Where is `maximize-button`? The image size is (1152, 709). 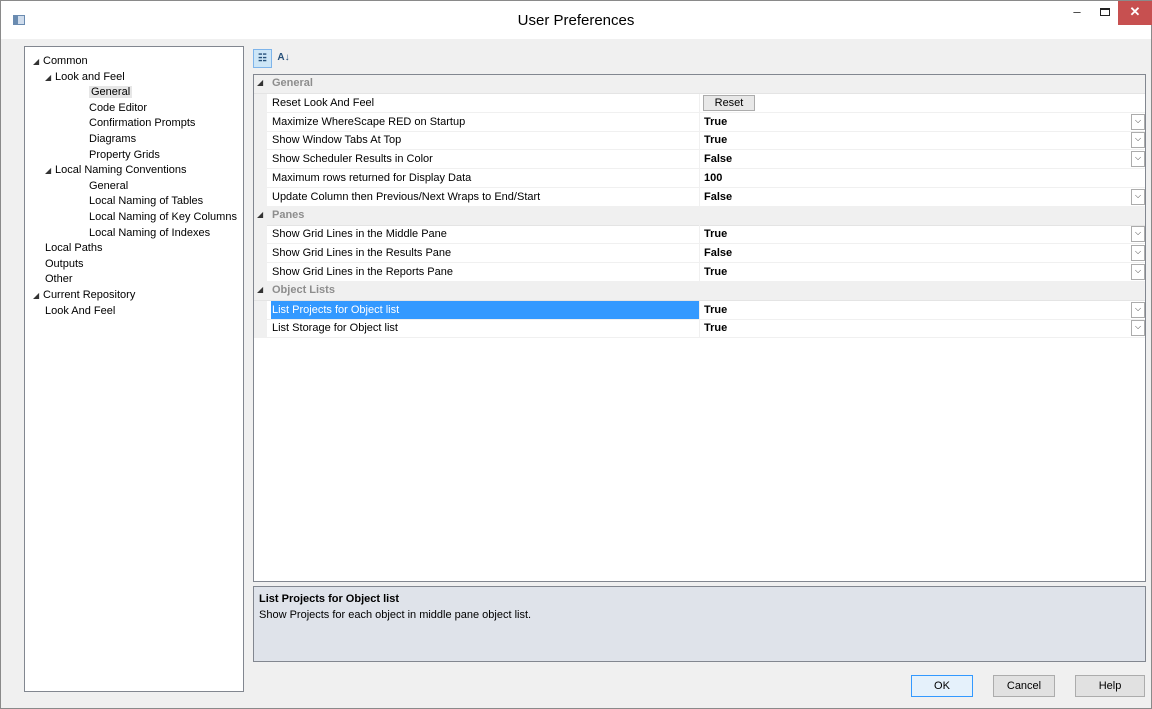
maximize-button is located at coordinates (1105, 13).